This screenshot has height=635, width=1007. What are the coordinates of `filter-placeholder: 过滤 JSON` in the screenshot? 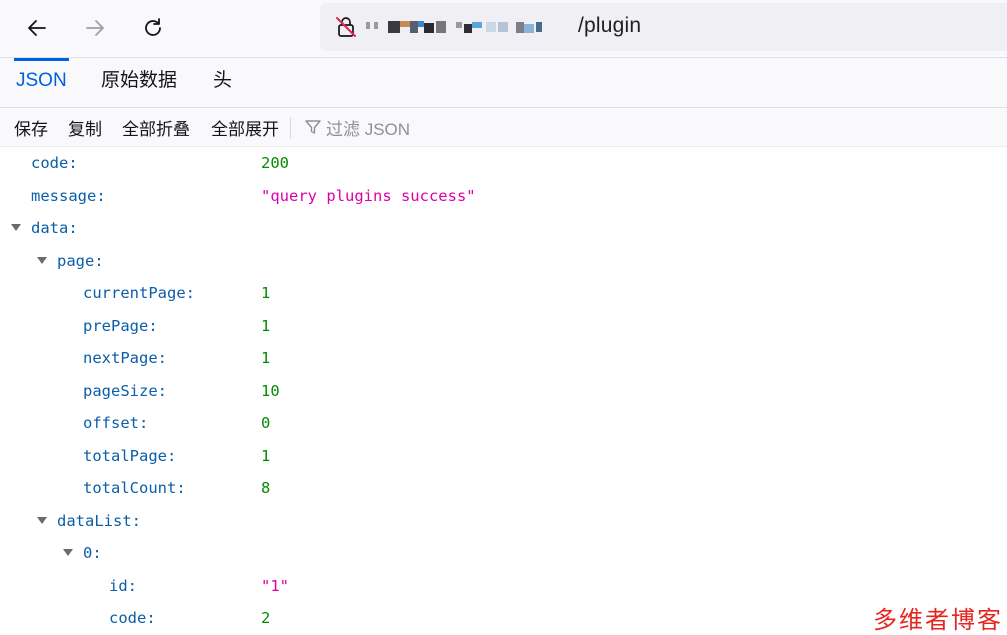 It's located at (368, 129).